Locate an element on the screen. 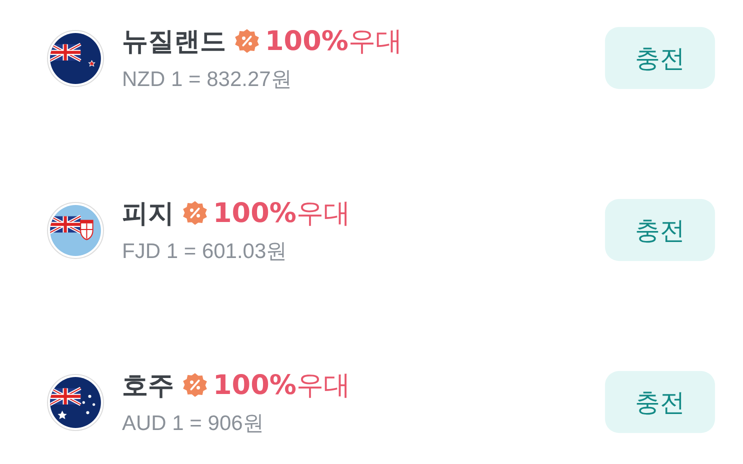 This screenshot has width=743, height=464. exchange-rate: NZD 1 = 832.27원 is located at coordinates (207, 80).